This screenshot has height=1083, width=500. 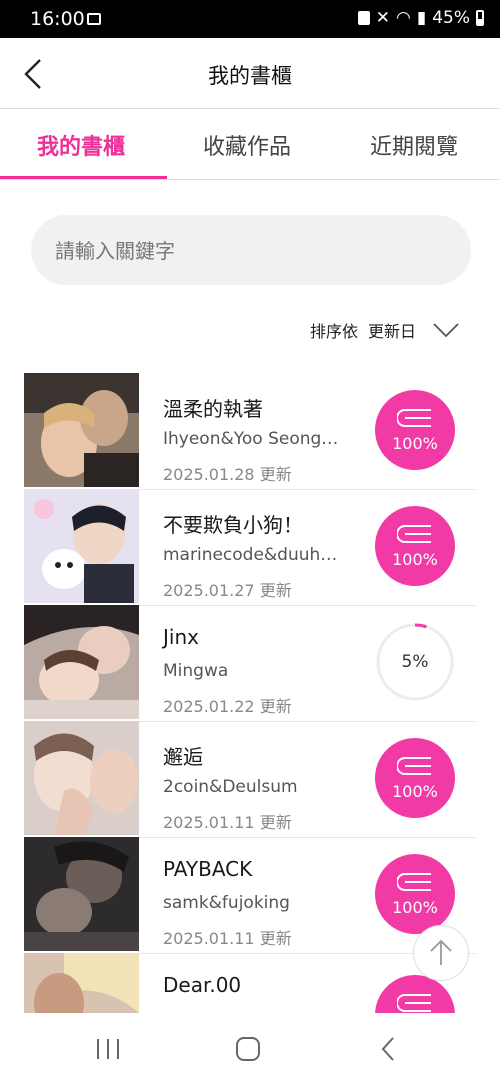 I want to click on status-icons: ✕ ◠ ▮ 45%, so click(x=420, y=18).